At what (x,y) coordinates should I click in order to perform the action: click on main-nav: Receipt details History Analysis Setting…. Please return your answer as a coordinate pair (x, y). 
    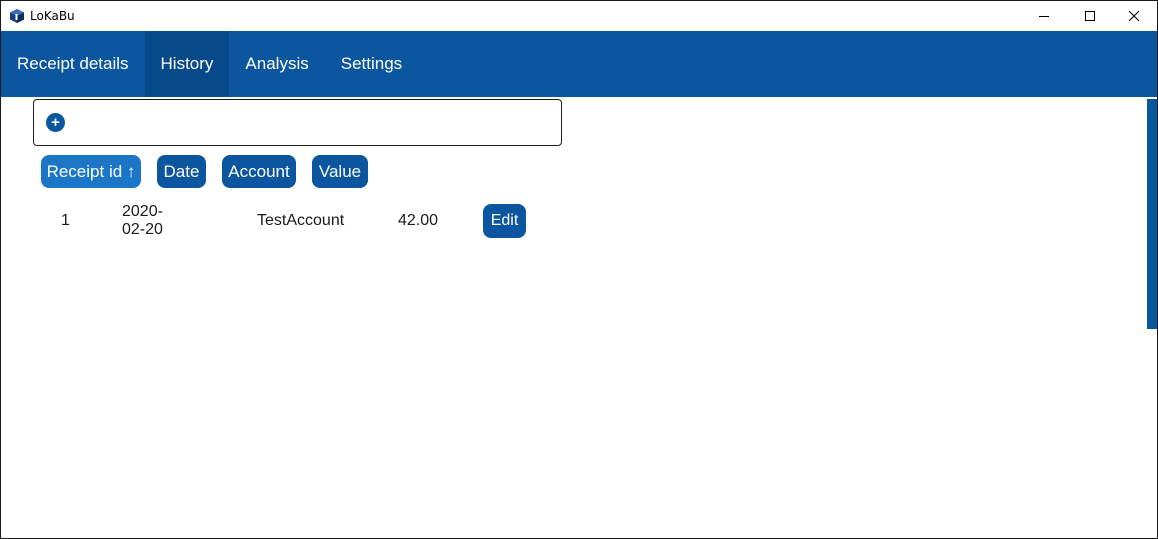
    Looking at the image, I should click on (579, 64).